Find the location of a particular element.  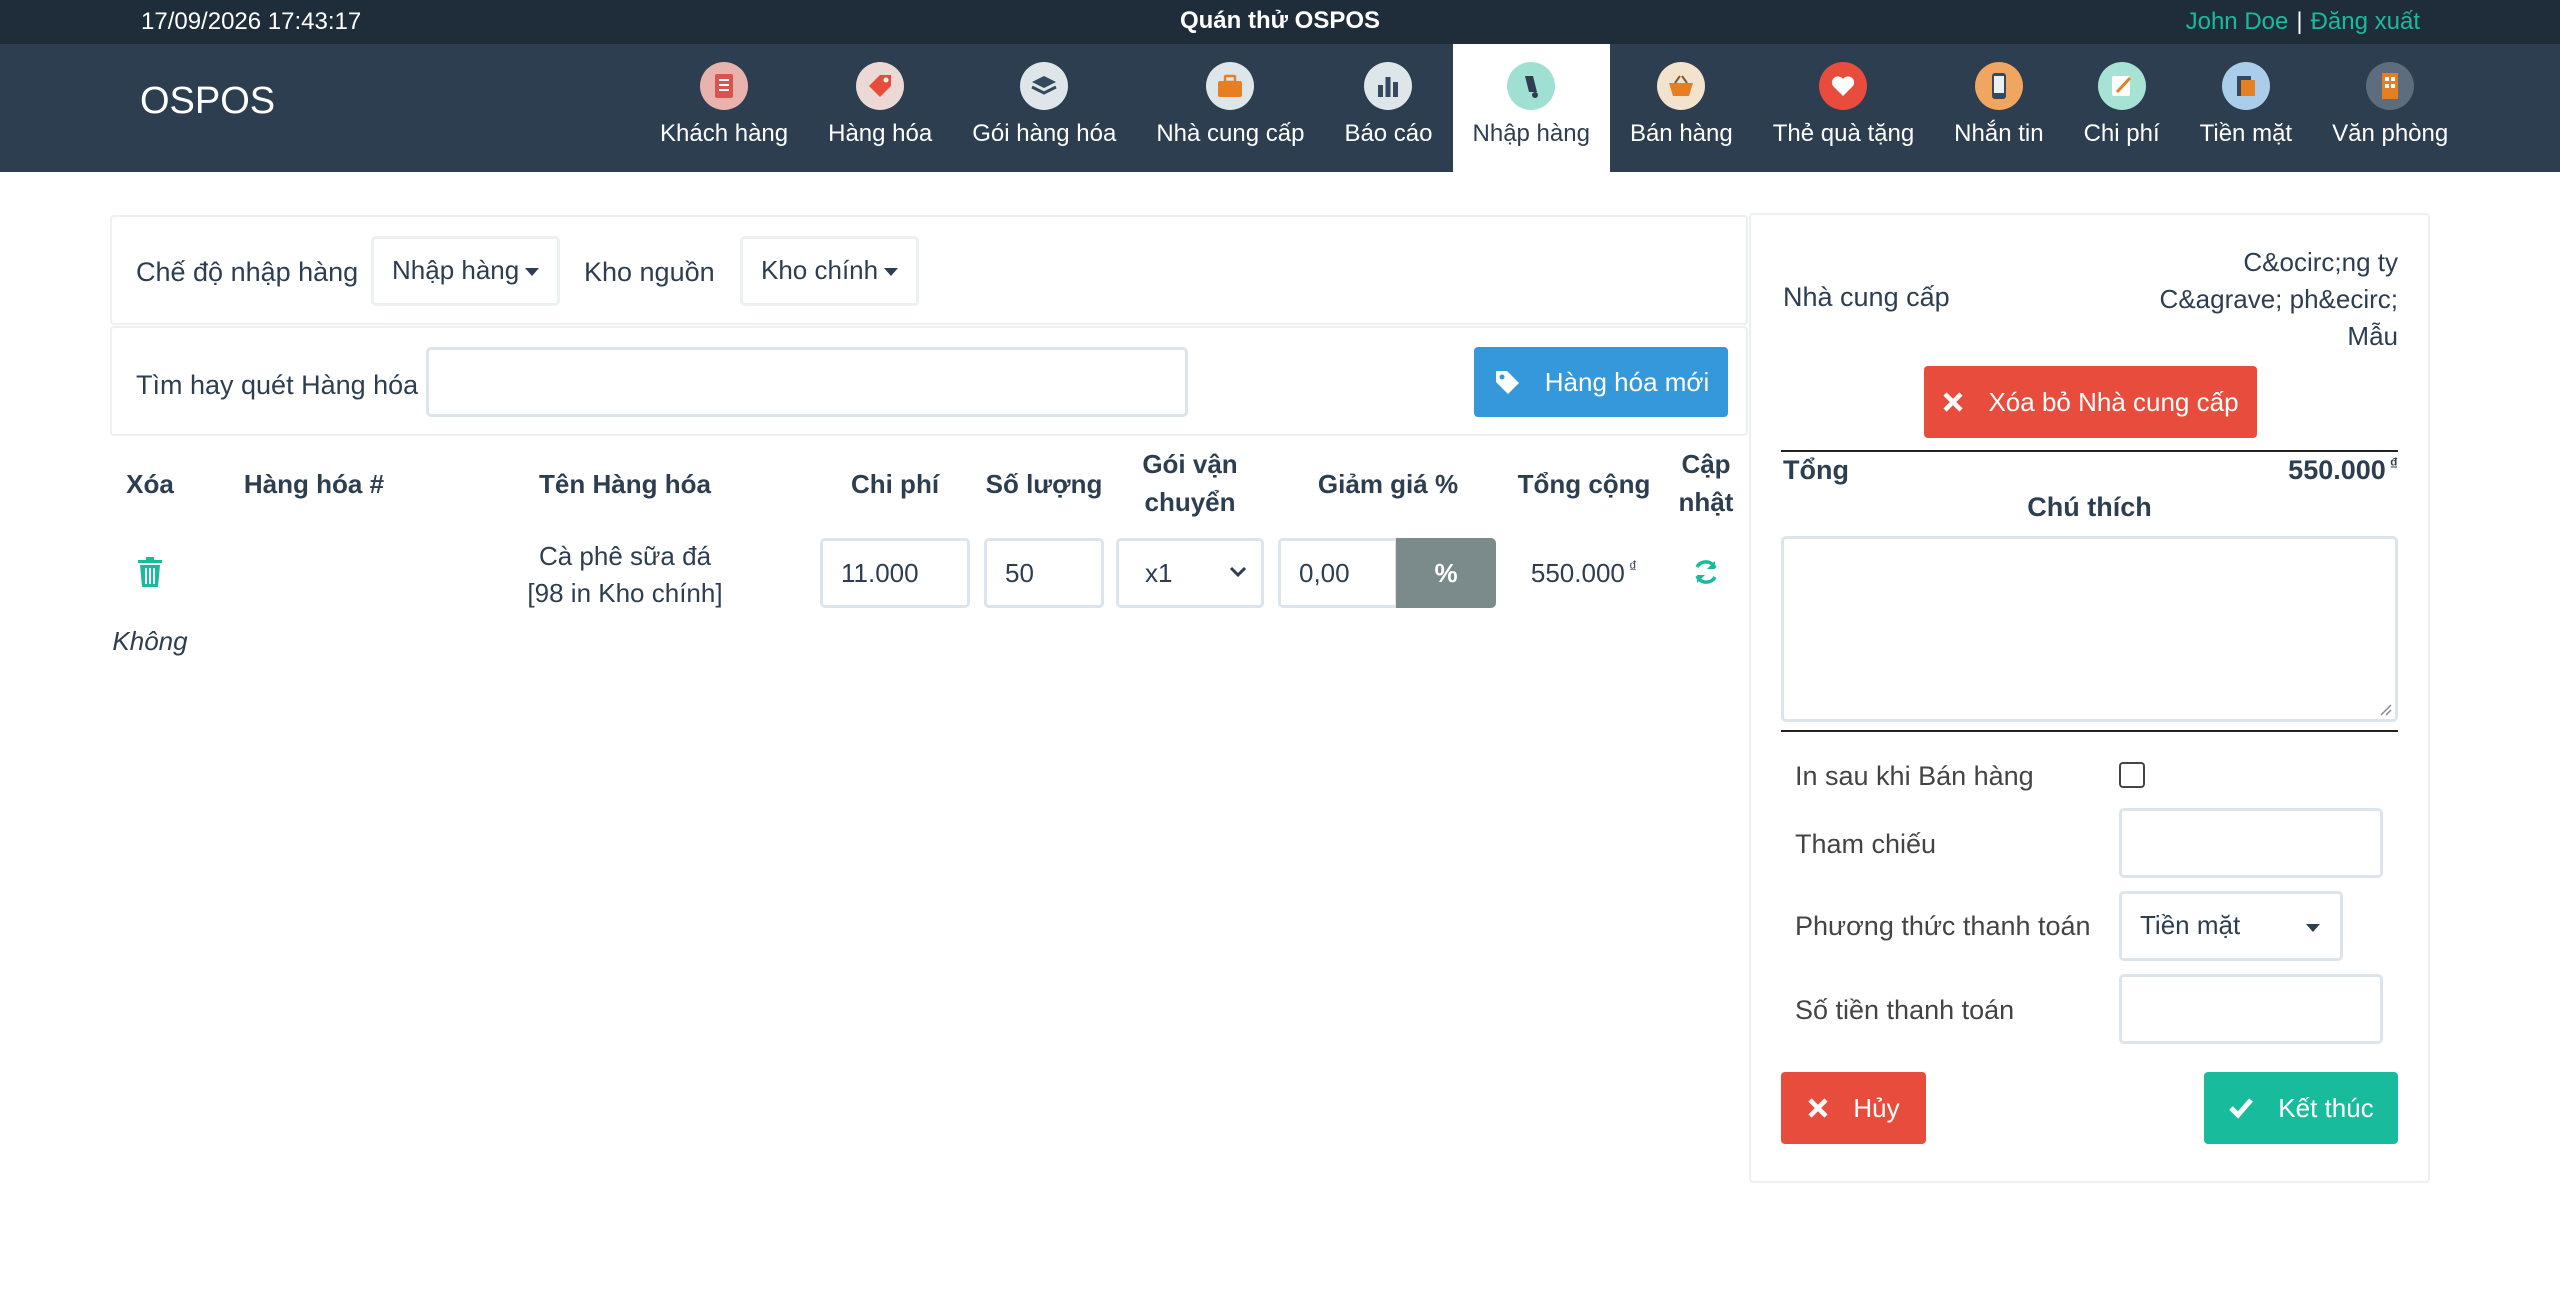

col-header-ship-pack-line2: chuyển is located at coordinates (1190, 502).